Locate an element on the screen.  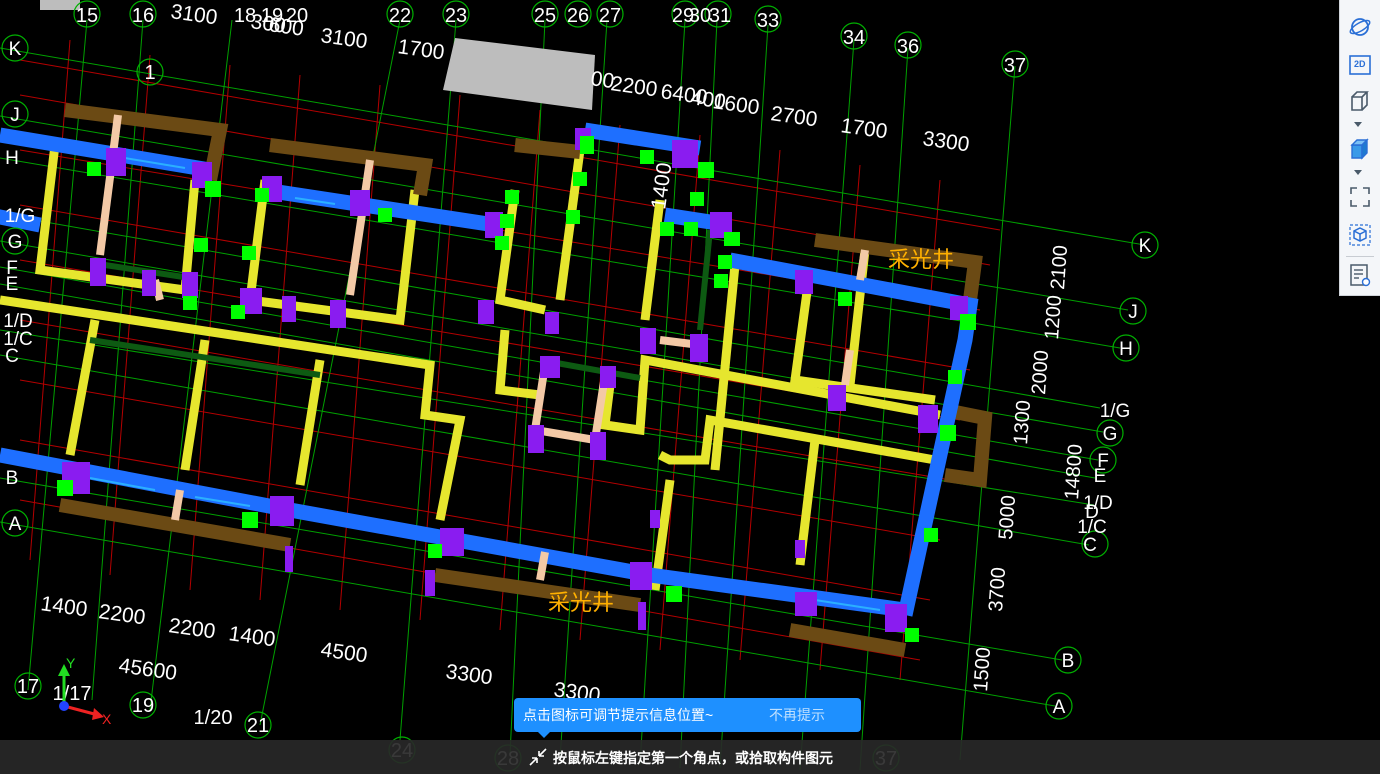
axis-top-33: 33 is located at coordinates (768, 21).